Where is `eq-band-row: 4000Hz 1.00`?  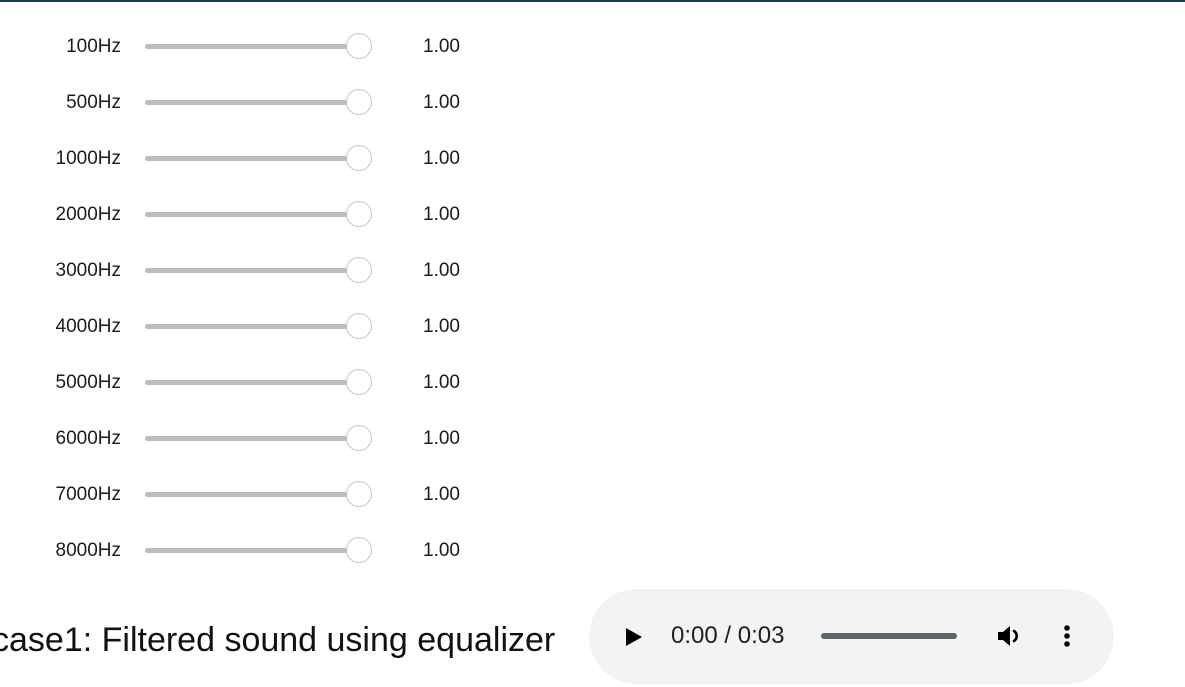
eq-band-row: 4000Hz 1.00 is located at coordinates (260, 327).